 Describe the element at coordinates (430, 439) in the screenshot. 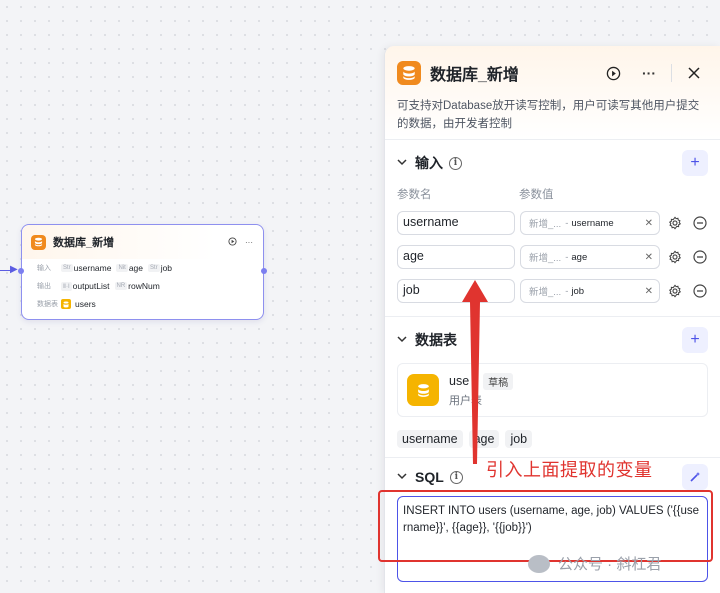

I see `field-tag: username` at that location.